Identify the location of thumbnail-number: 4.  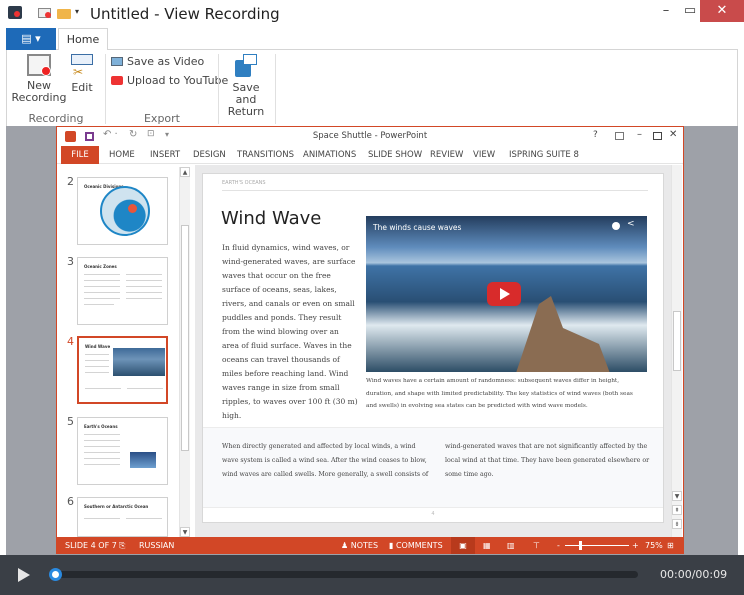
(70, 341).